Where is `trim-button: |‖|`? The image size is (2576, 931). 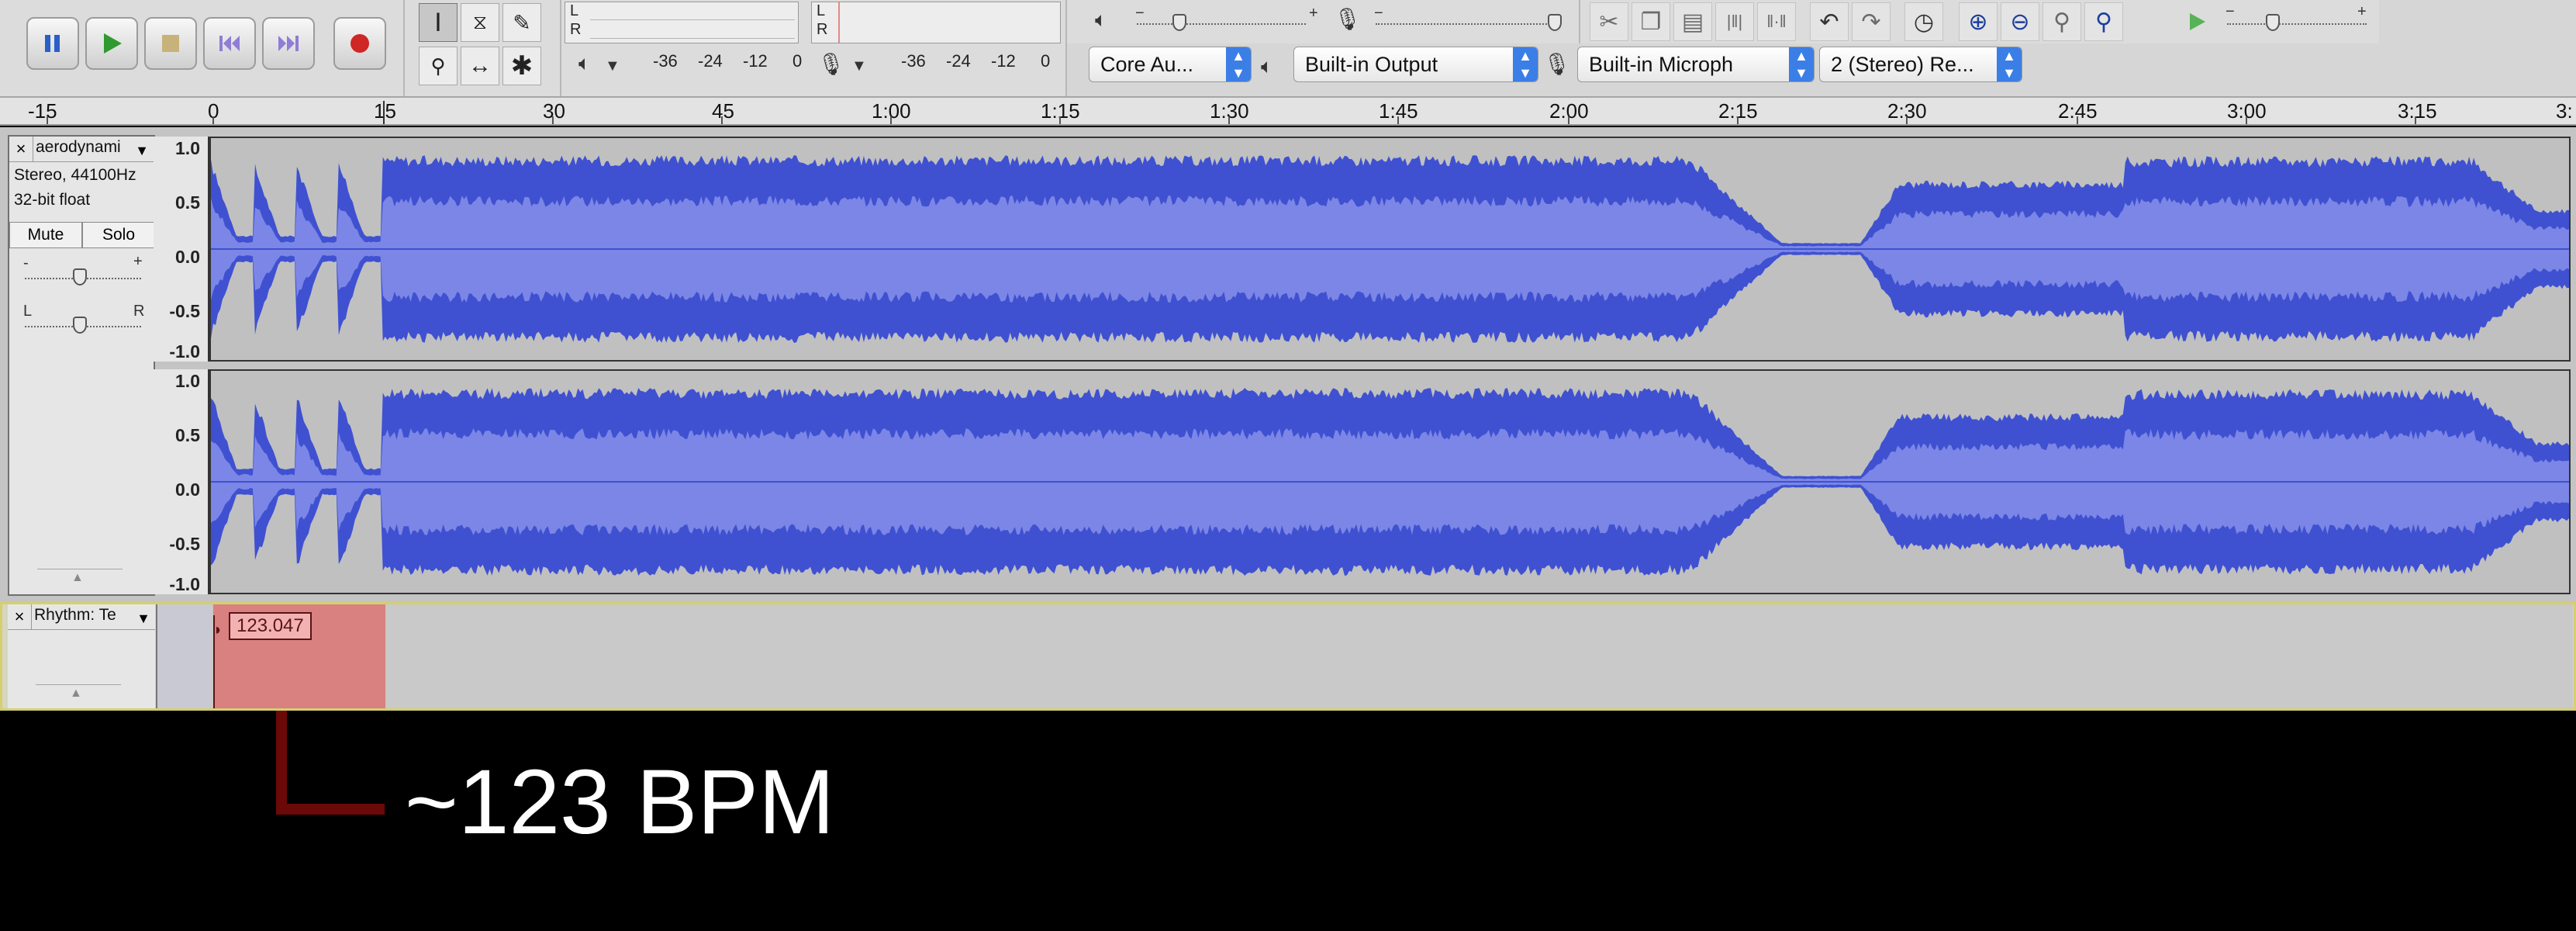
trim-button: |‖| is located at coordinates (1734, 22).